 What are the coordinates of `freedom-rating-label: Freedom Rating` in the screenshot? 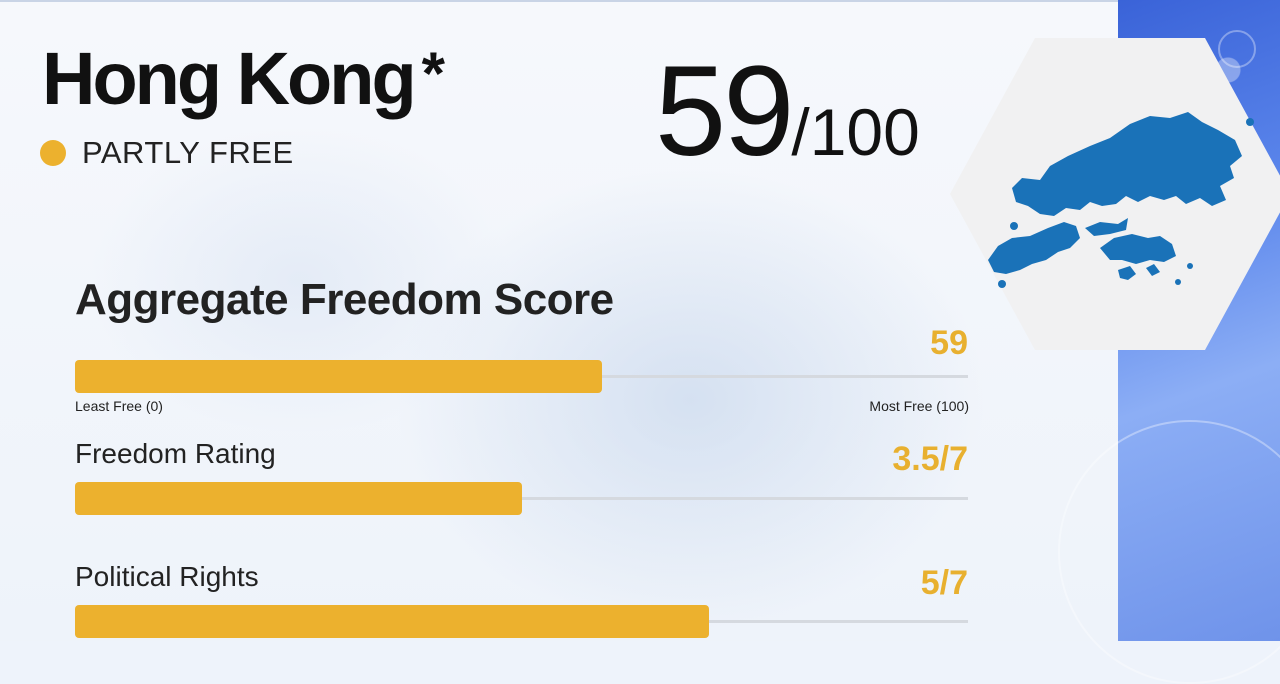 It's located at (175, 453).